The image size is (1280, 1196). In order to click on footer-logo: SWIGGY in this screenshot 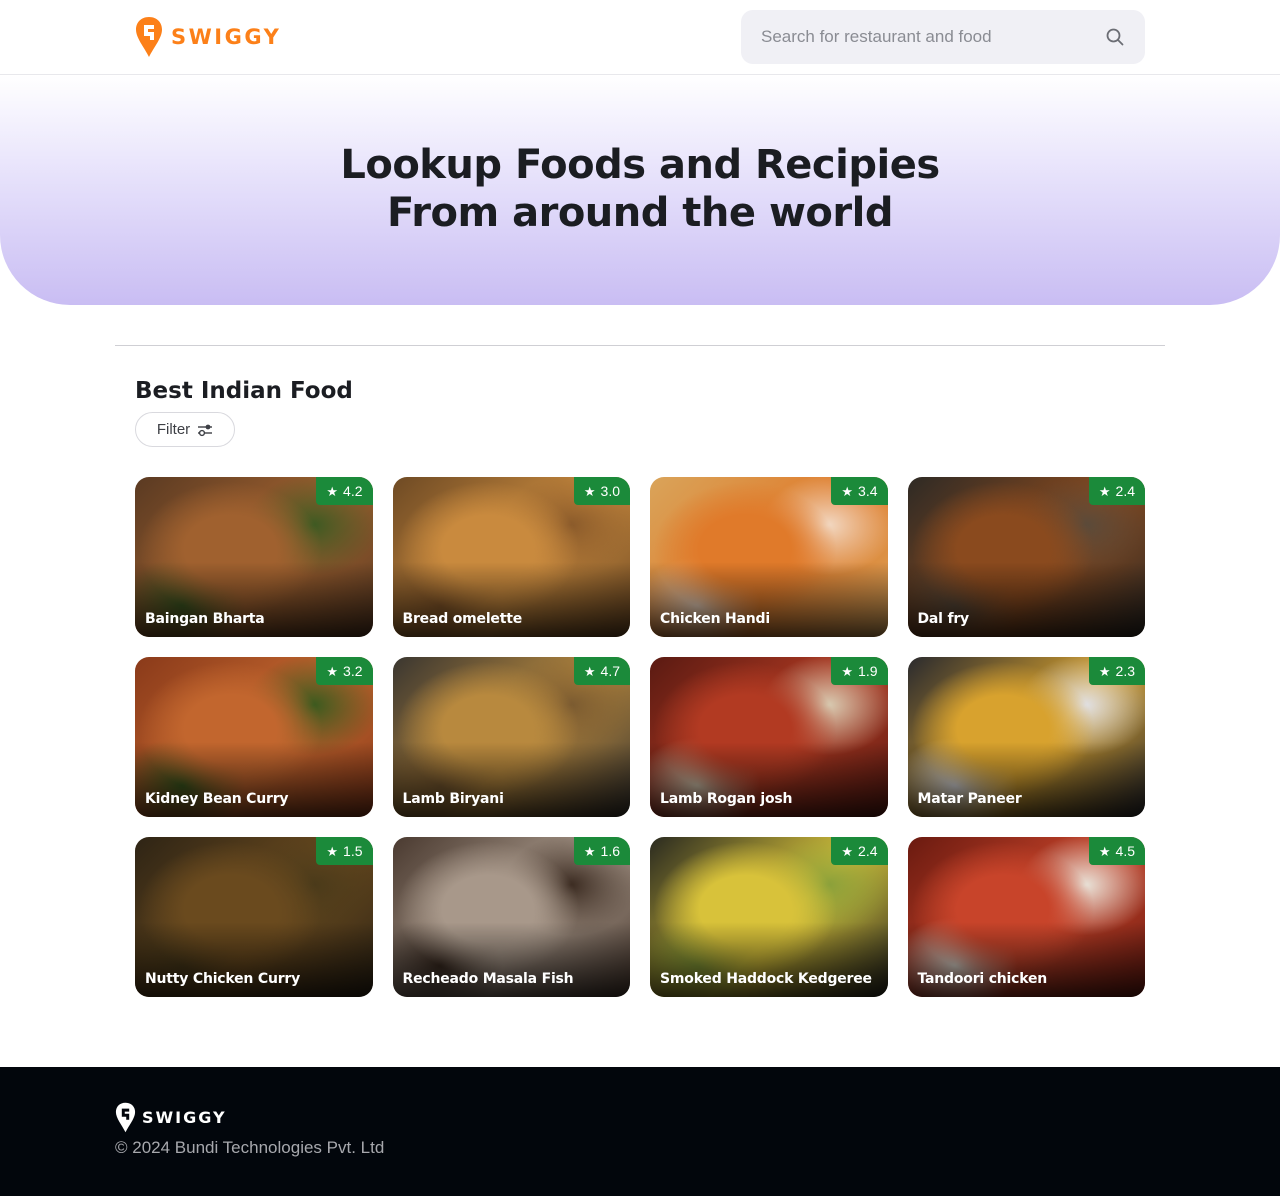, I will do `click(171, 1117)`.